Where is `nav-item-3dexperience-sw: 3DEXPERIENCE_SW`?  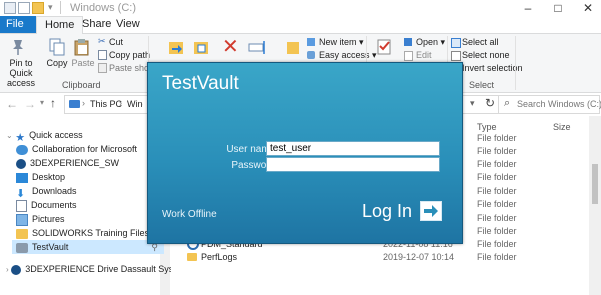 nav-item-3dexperience-sw: 3DEXPERIENCE_SW is located at coordinates (67, 163).